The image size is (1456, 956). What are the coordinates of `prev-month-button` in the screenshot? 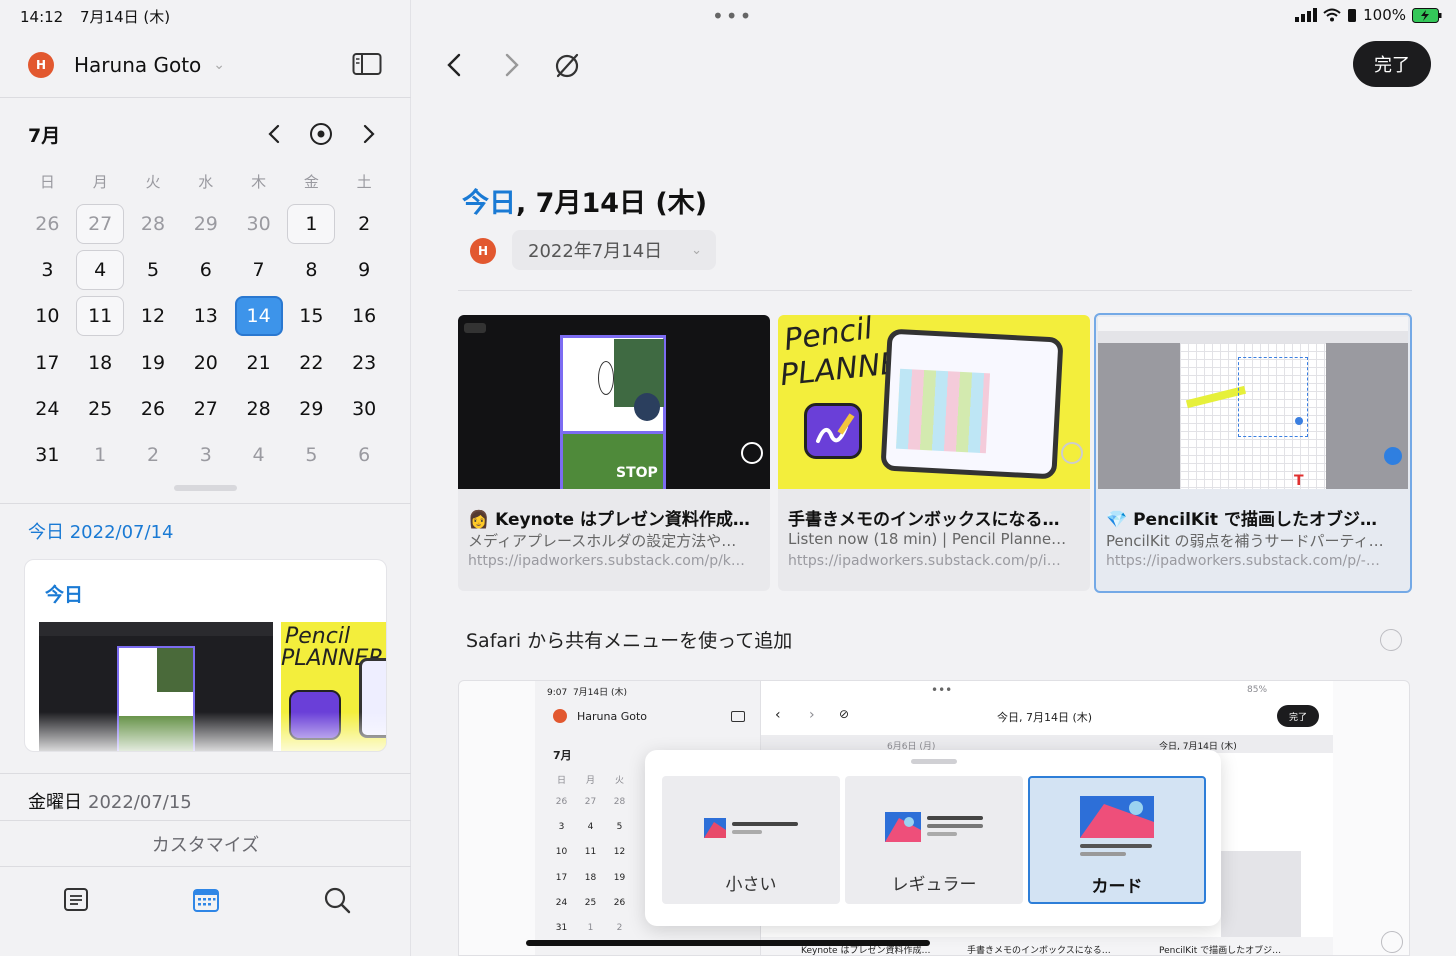 It's located at (274, 134).